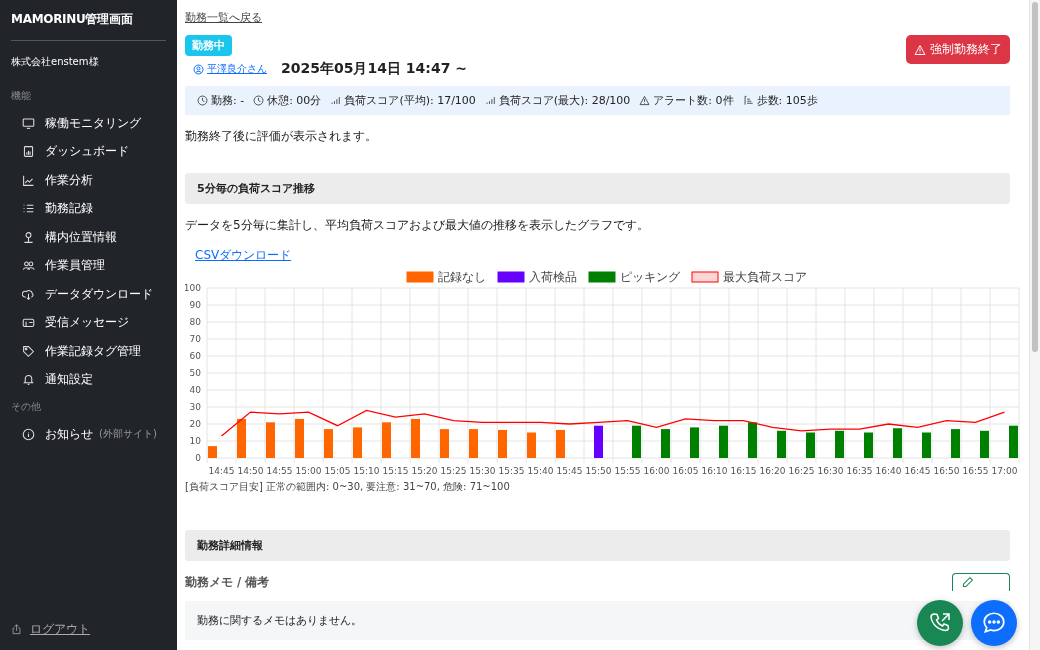 This screenshot has width=1040, height=650. Describe the element at coordinates (627, 471) in the screenshot. I see `x-tick-label: 15:55` at that location.